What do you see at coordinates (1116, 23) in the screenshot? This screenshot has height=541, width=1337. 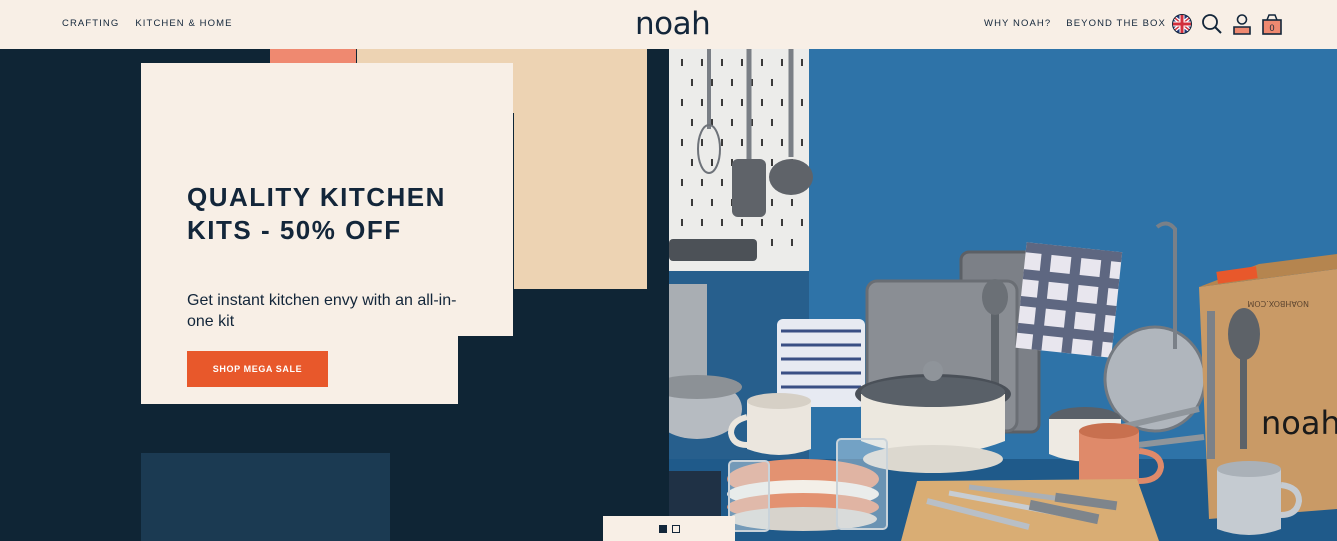 I see `nav-link-beyond-the-box: BEYOND THE BOX` at bounding box center [1116, 23].